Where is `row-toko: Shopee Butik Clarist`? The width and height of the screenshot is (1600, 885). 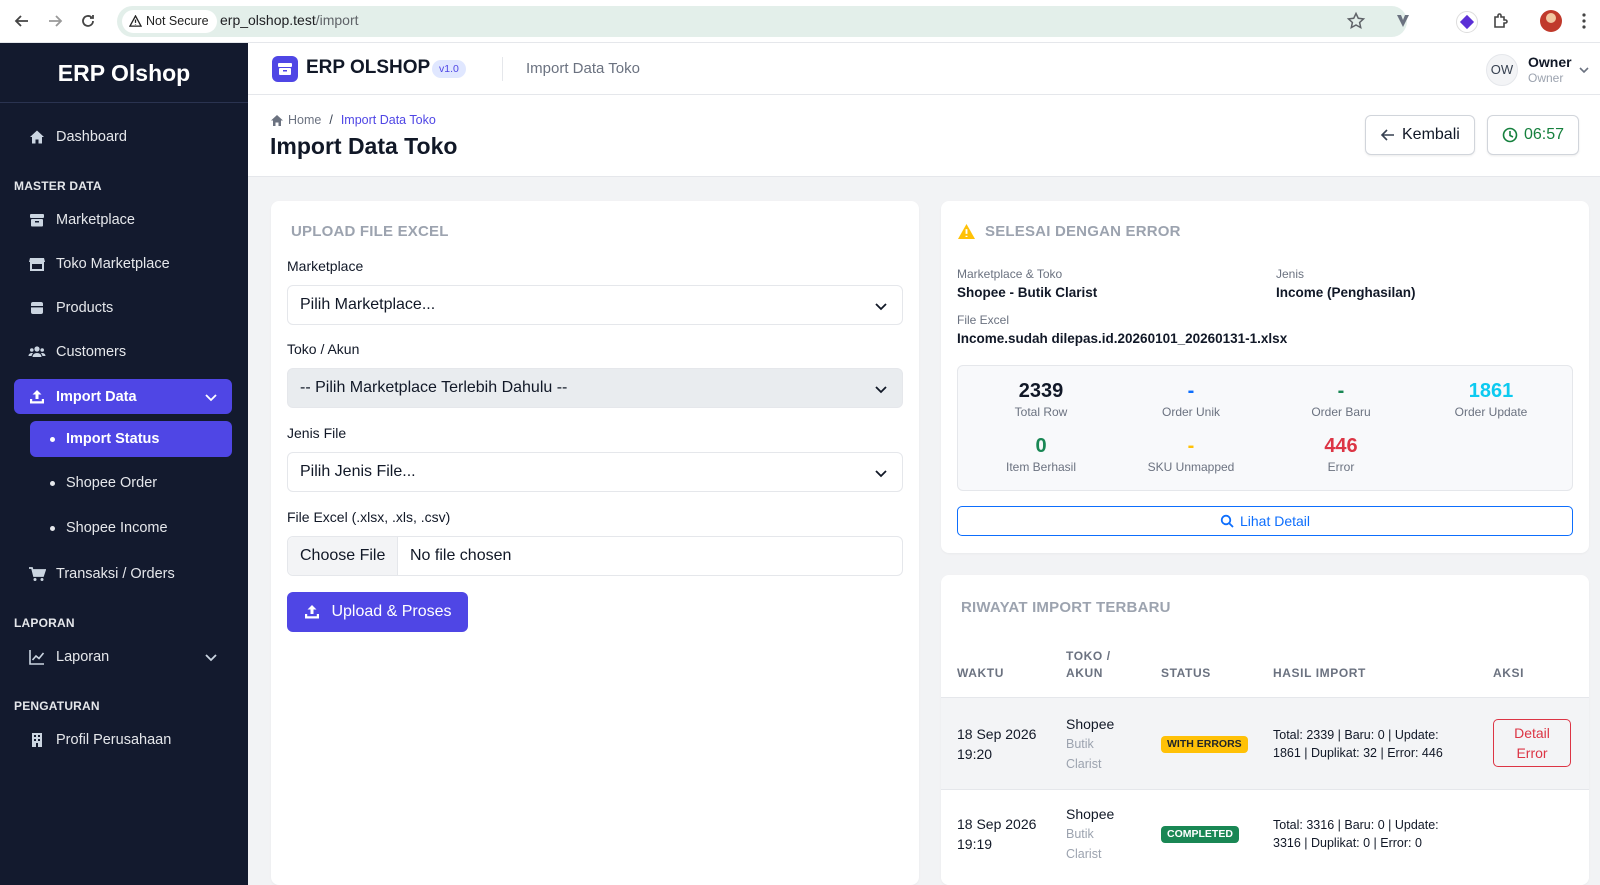
row-toko: Shopee Butik Clarist is located at coordinates (1090, 744).